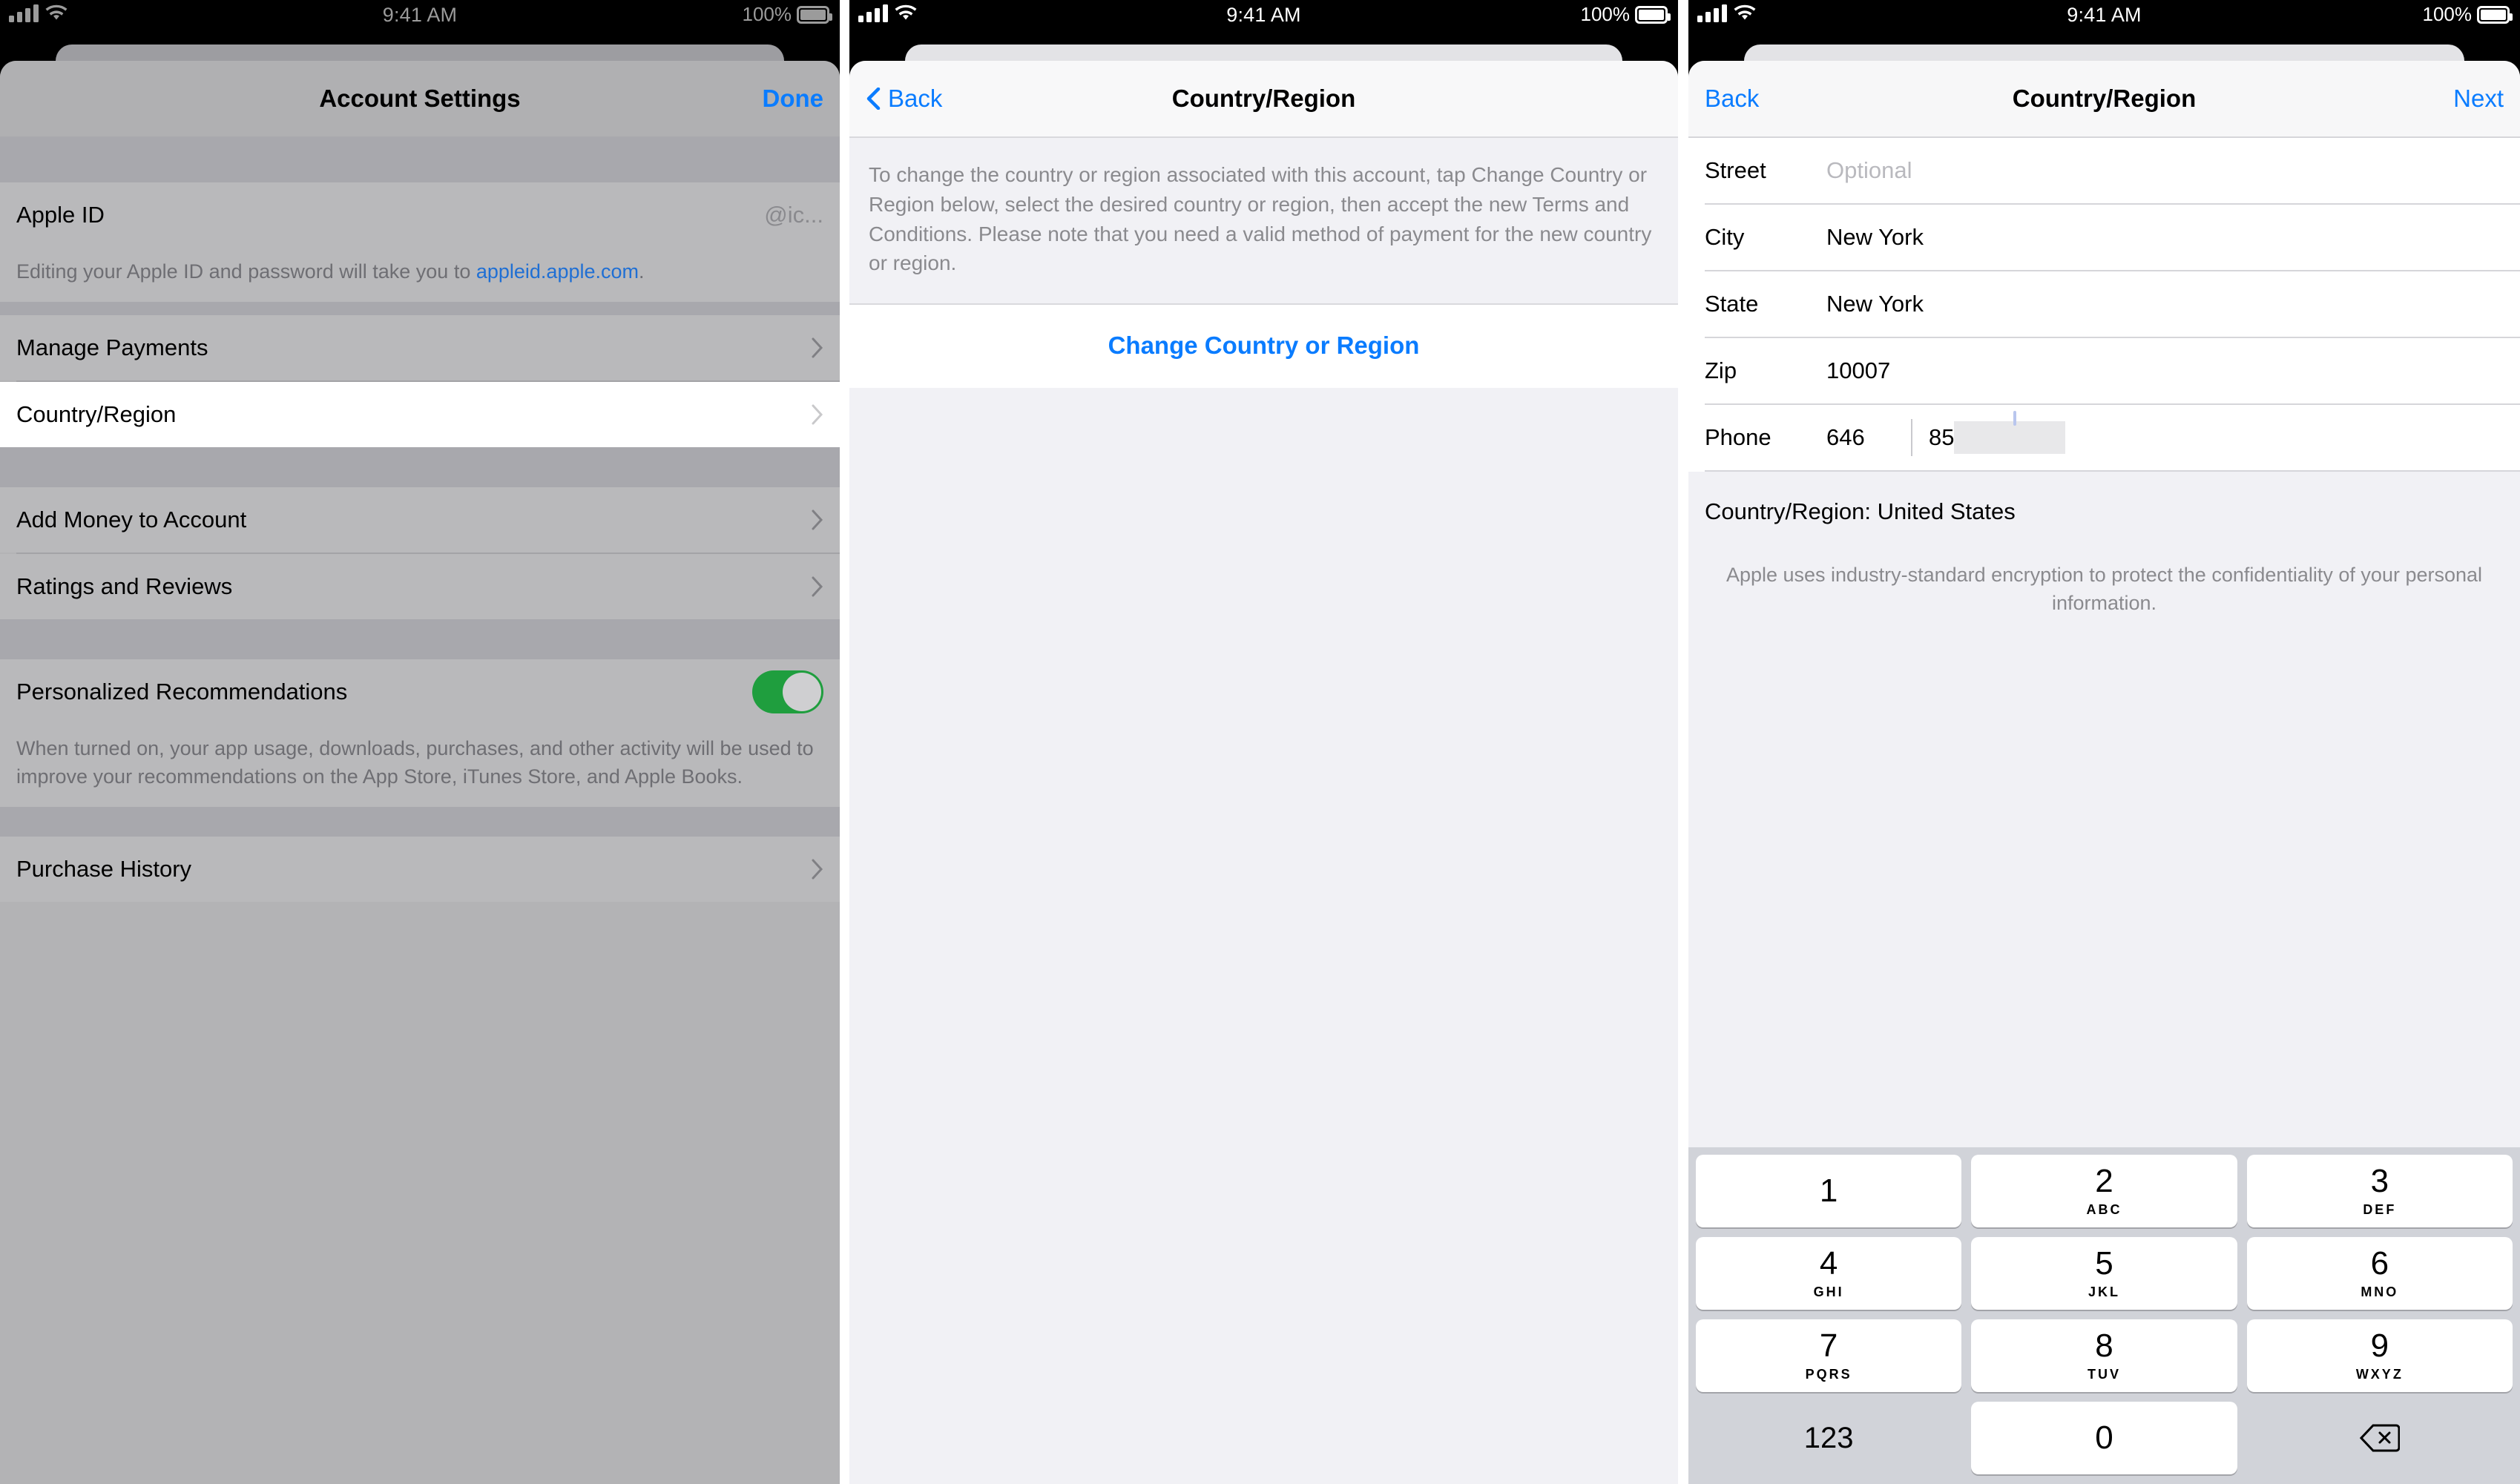  Describe the element at coordinates (1828, 1263) in the screenshot. I see `key-digit: 4` at that location.